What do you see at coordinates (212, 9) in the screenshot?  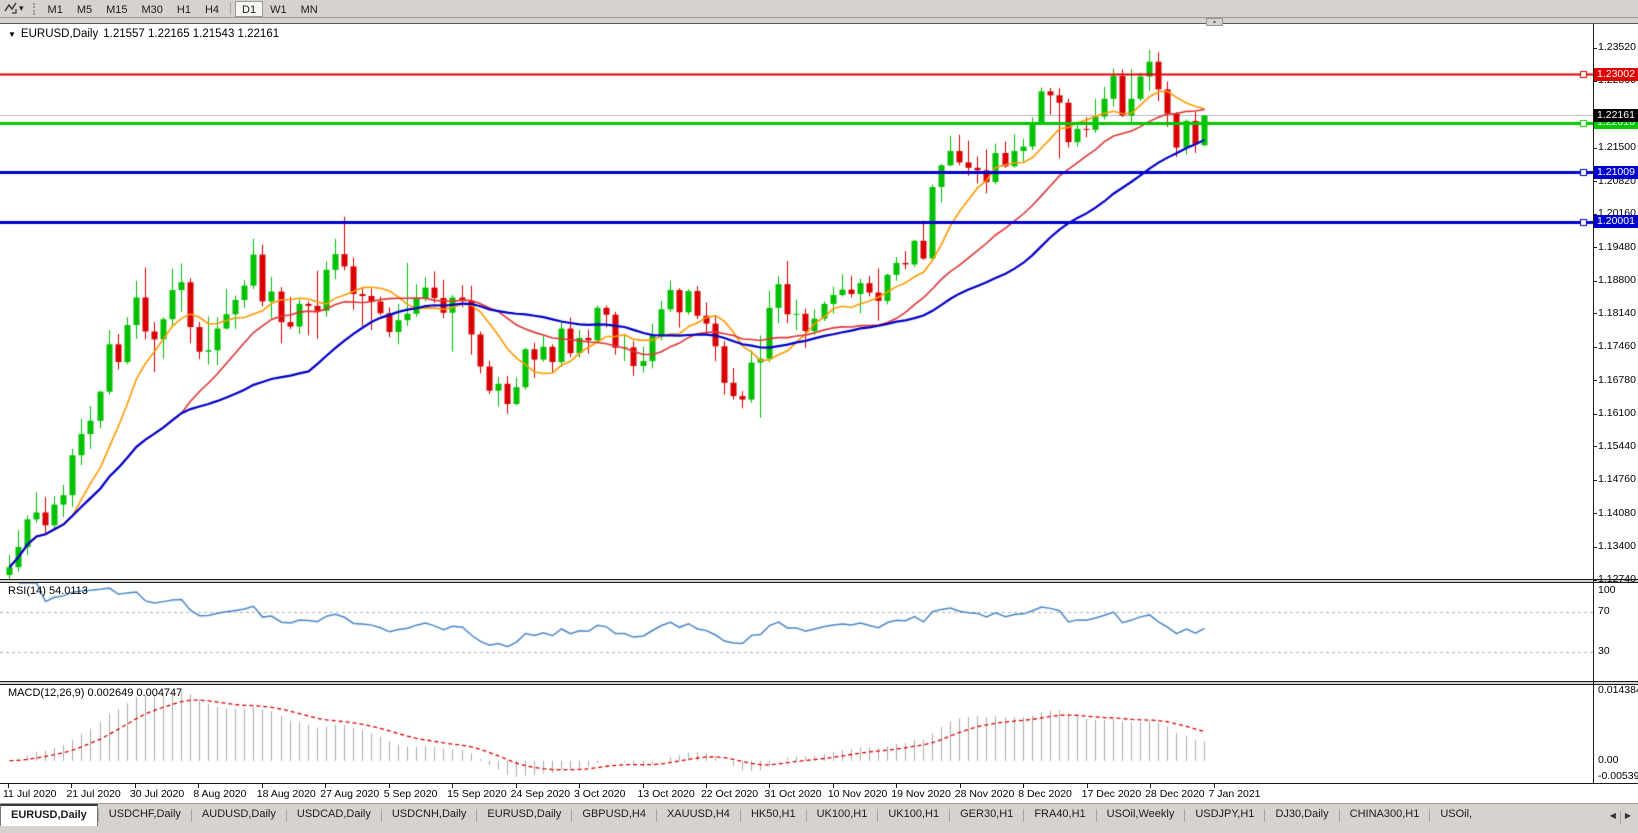 I see `timeframe-button-H4: H4` at bounding box center [212, 9].